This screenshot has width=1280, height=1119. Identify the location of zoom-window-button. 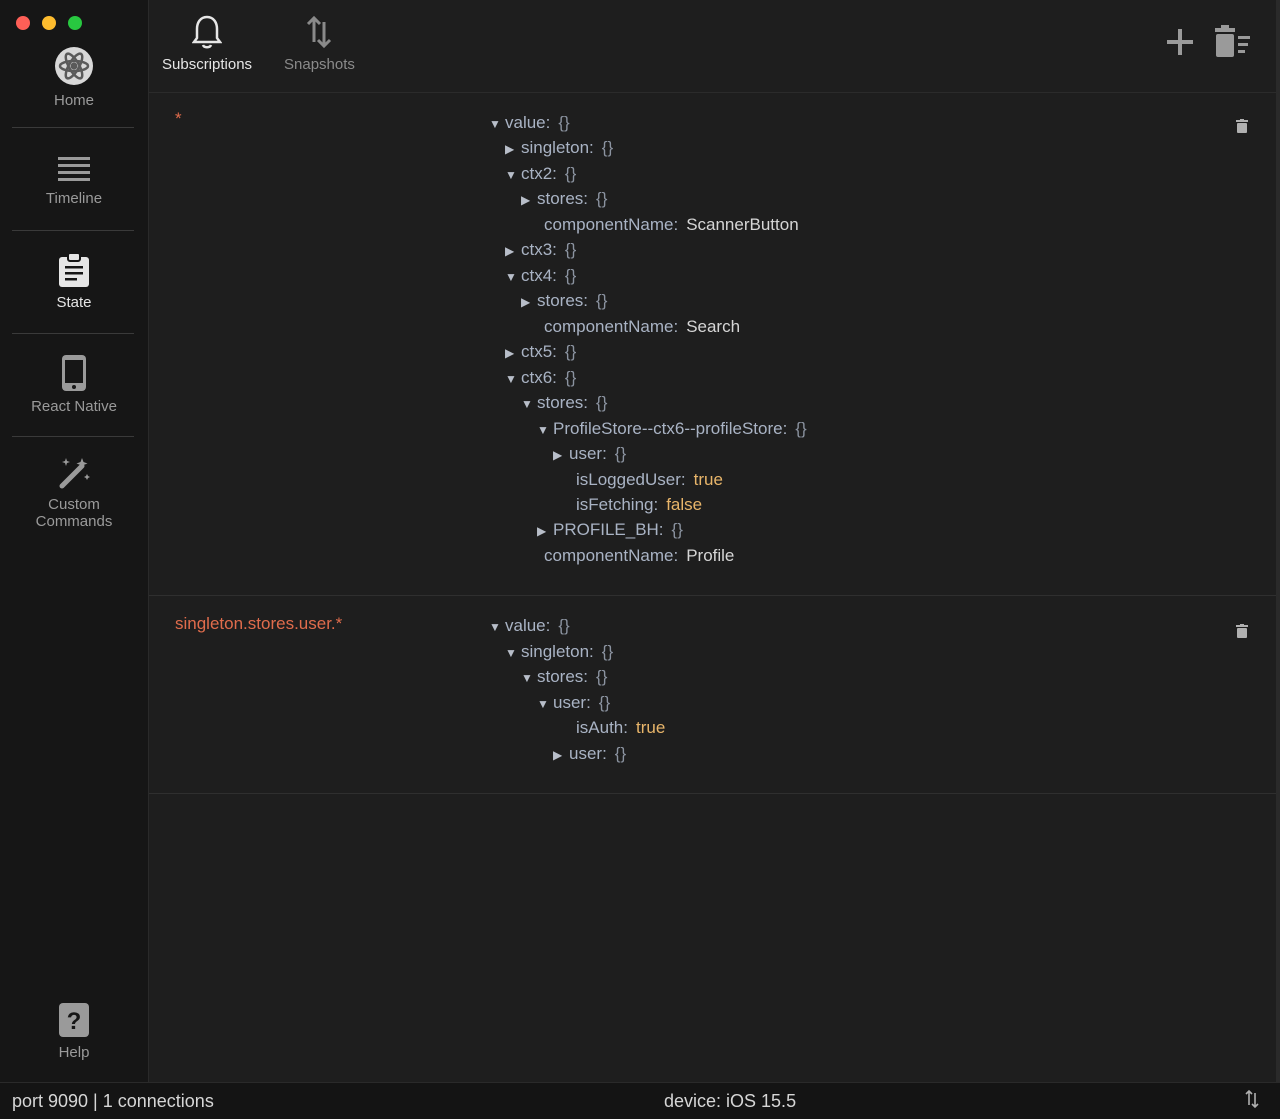
(75, 23).